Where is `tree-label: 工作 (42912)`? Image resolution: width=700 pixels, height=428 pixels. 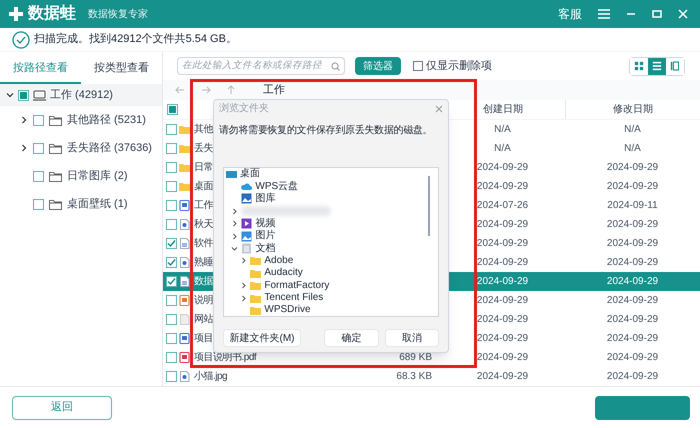 tree-label: 工作 (42912) is located at coordinates (81, 95).